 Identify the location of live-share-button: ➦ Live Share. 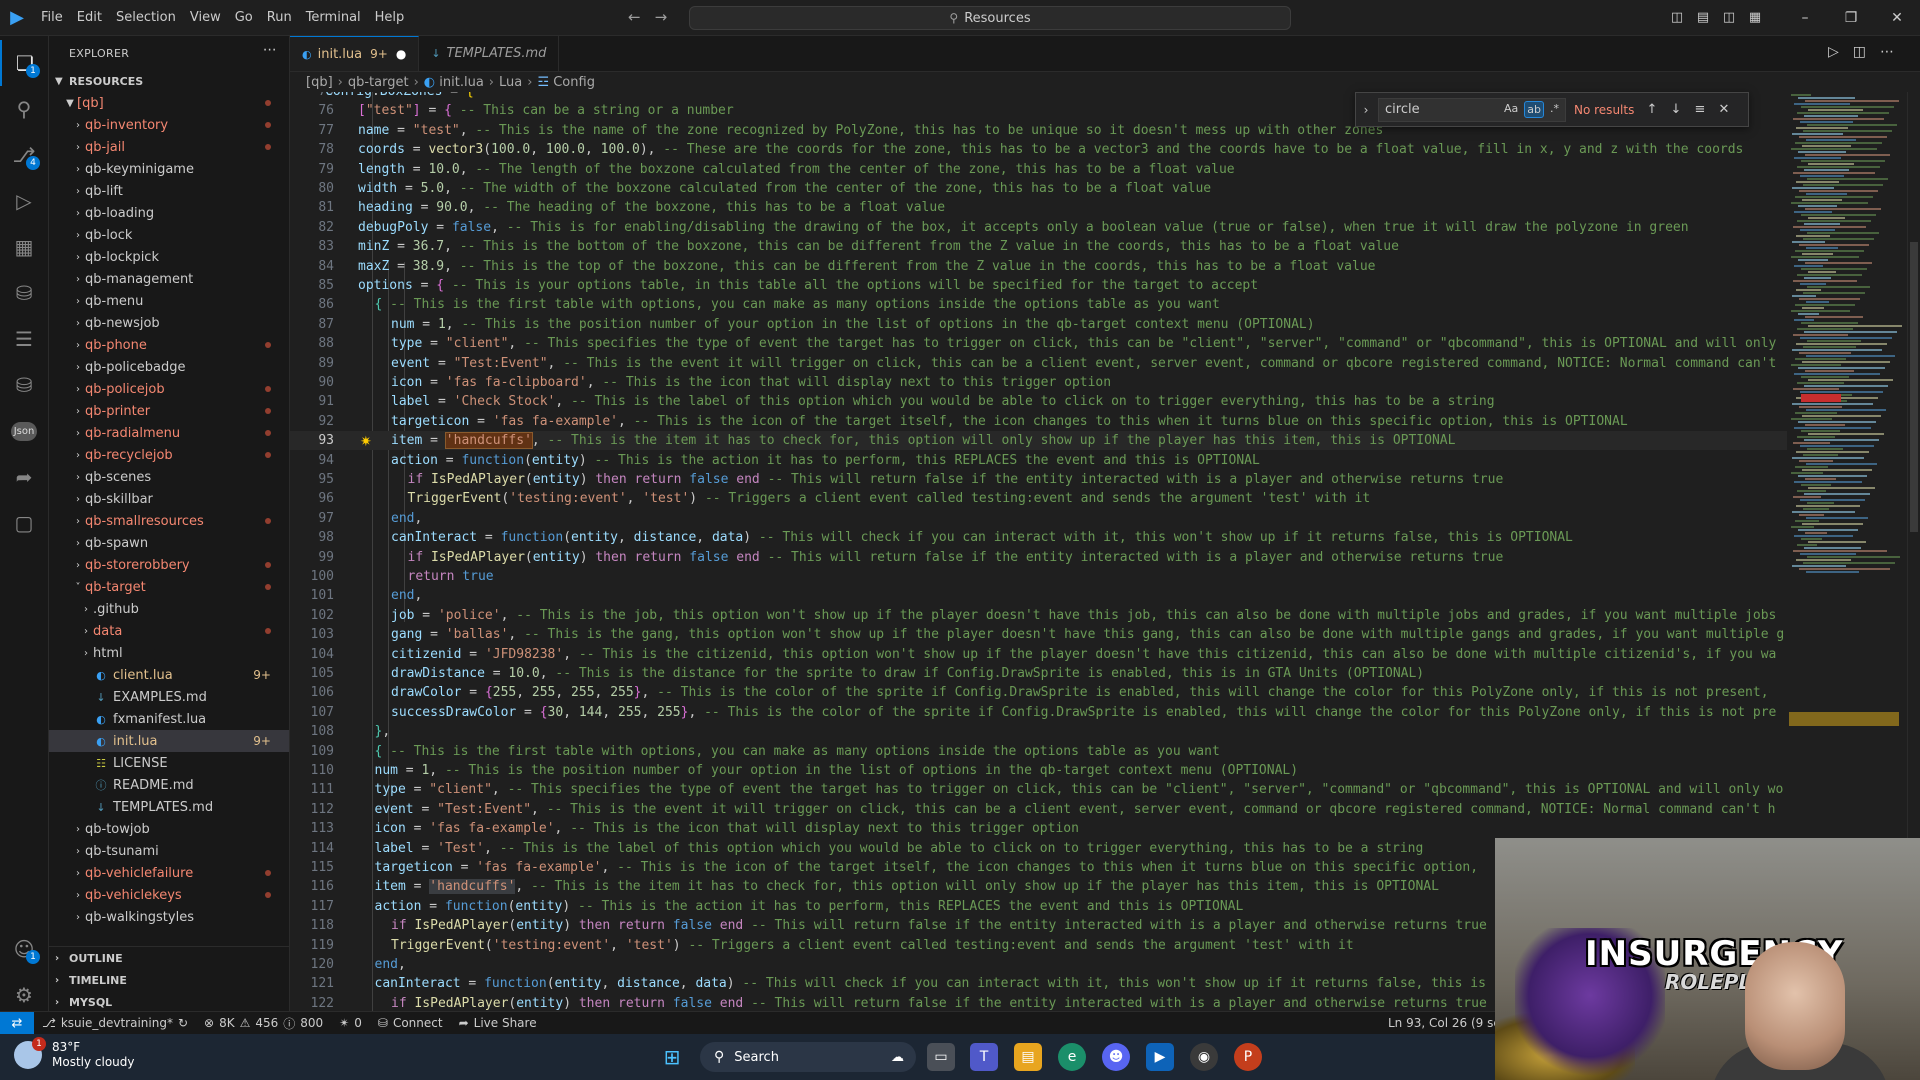
(498, 1023).